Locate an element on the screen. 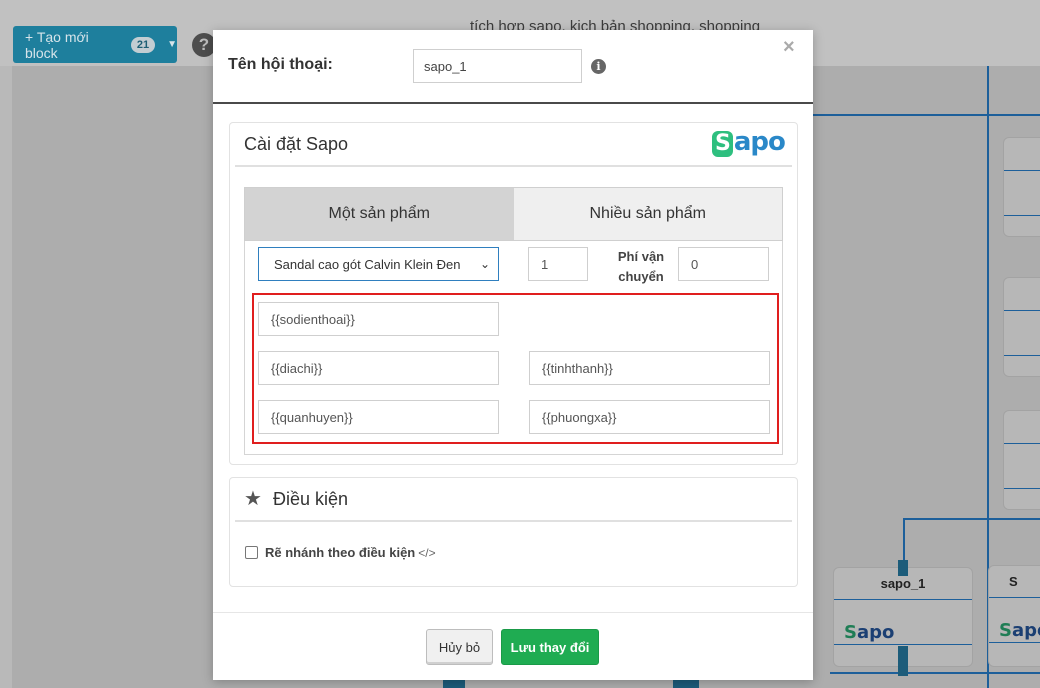 This screenshot has width=1040, height=688. conversation-name-value: sapo_1 is located at coordinates (445, 66).